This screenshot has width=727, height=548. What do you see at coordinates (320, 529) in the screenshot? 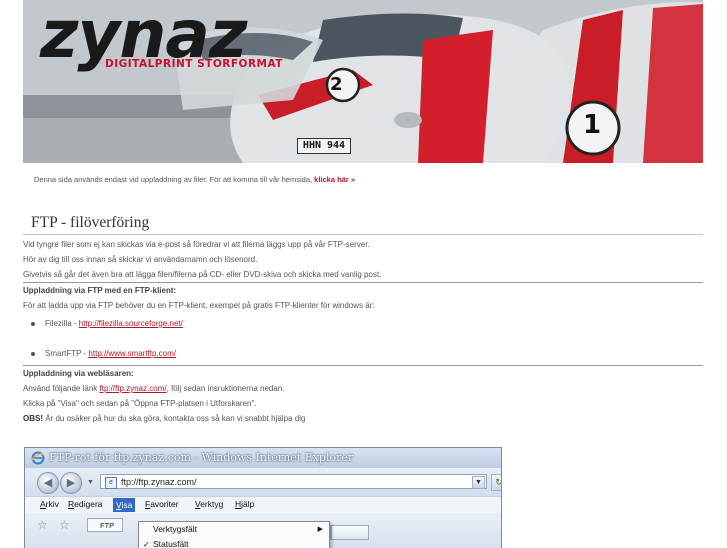
I see `submenu-arrow-icon: ▶` at bounding box center [320, 529].